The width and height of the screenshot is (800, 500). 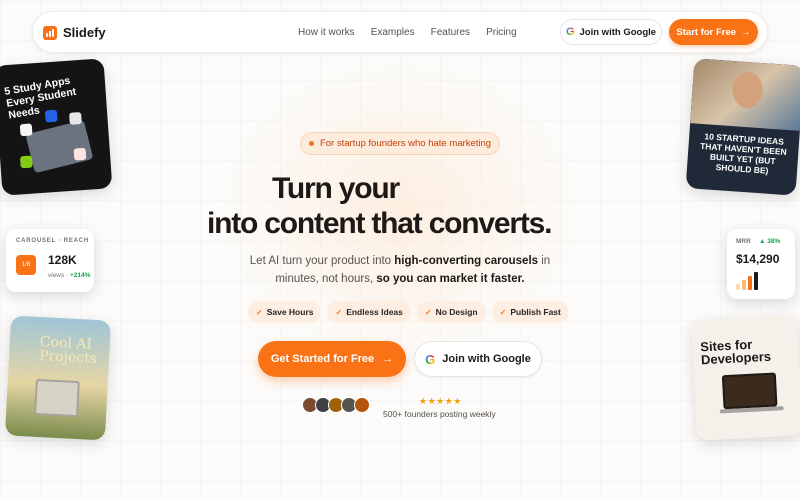 I want to click on mrr-delta: ▲ 38%, so click(x=770, y=241).